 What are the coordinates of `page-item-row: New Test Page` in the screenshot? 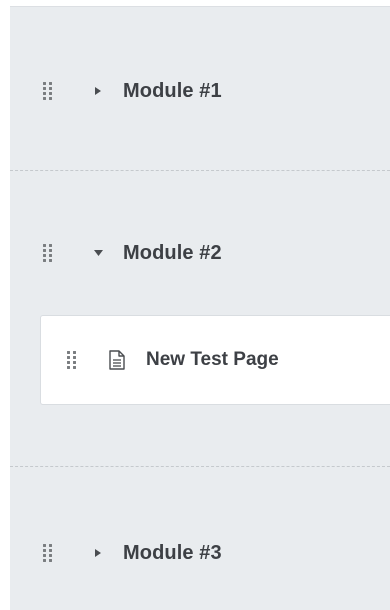 It's located at (195, 360).